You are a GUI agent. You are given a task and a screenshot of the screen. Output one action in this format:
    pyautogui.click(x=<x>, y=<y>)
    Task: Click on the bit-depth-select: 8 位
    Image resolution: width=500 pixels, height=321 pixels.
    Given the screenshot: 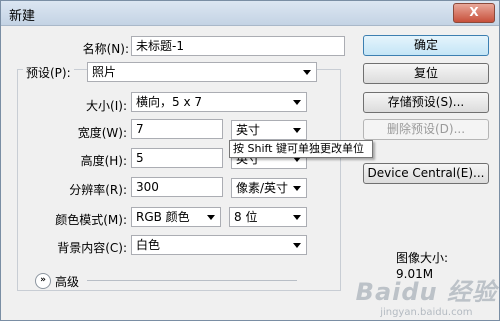 What is the action you would take?
    pyautogui.click(x=268, y=217)
    